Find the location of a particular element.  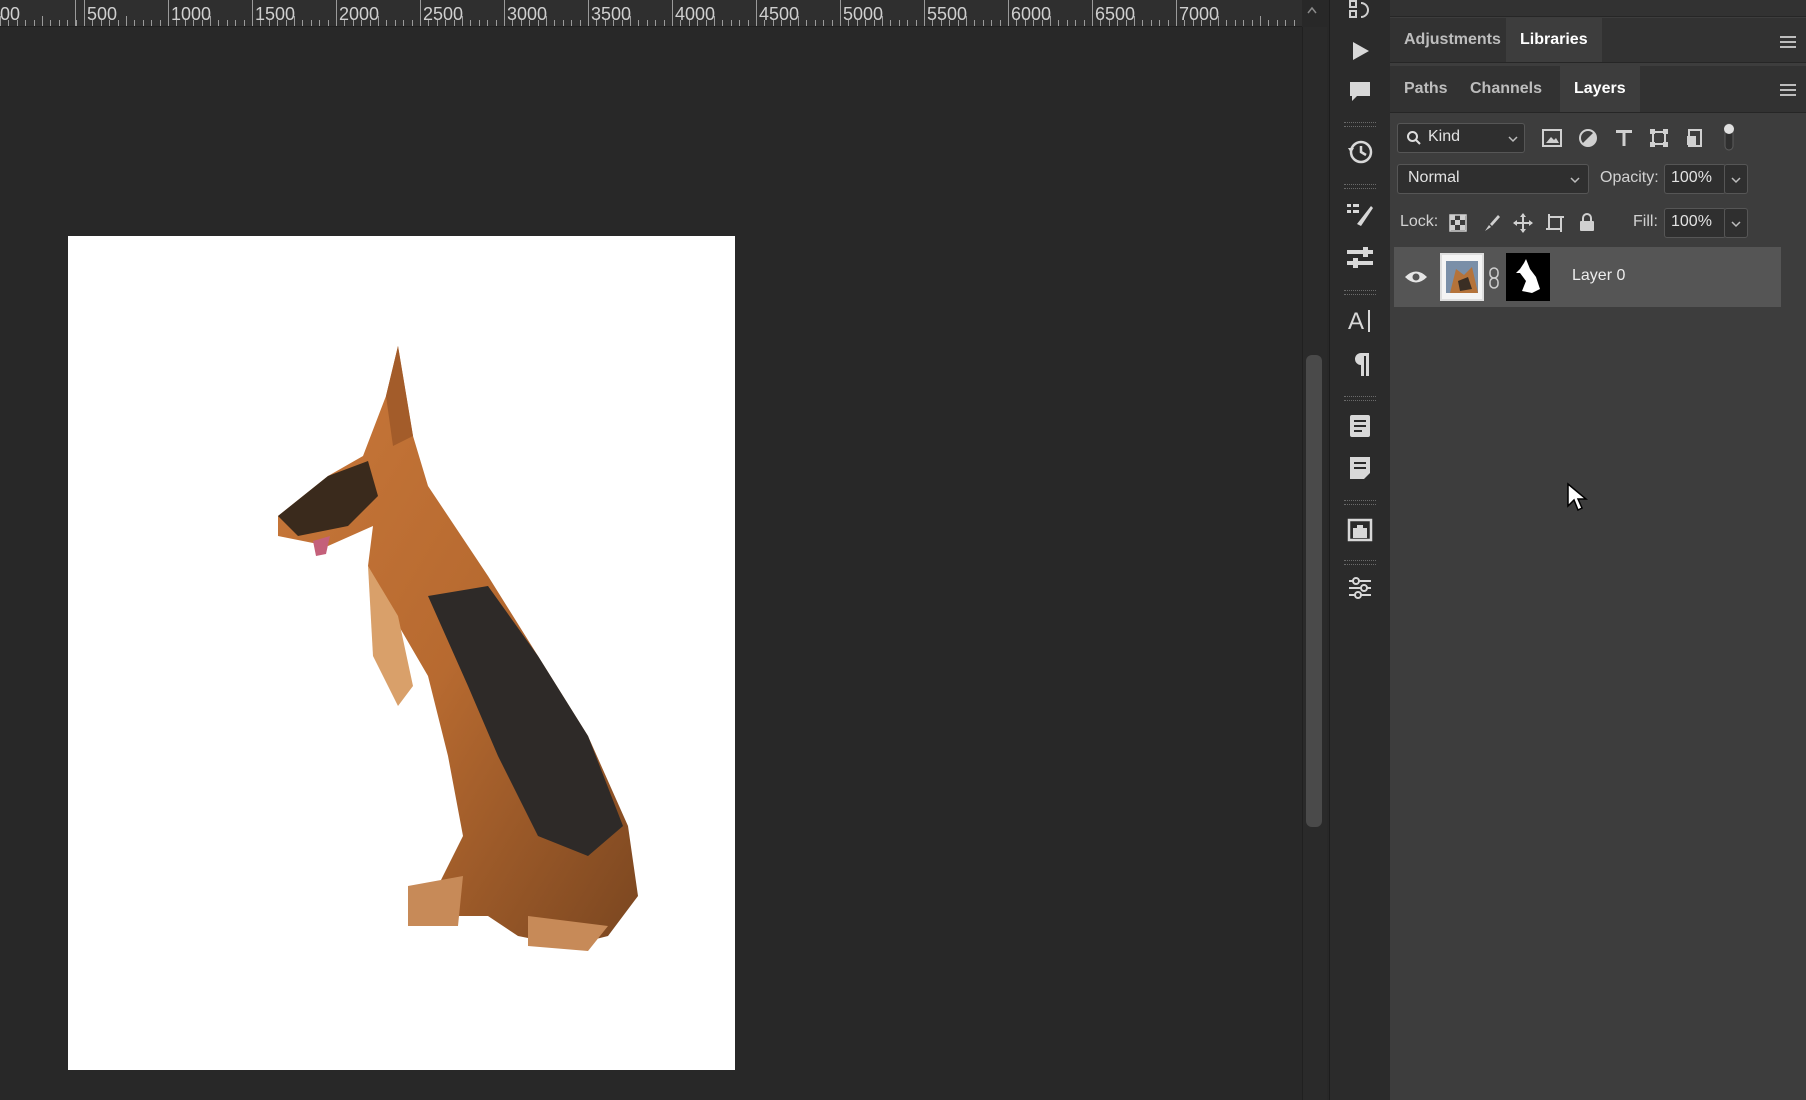

opacity-dropdown-button is located at coordinates (1736, 179).